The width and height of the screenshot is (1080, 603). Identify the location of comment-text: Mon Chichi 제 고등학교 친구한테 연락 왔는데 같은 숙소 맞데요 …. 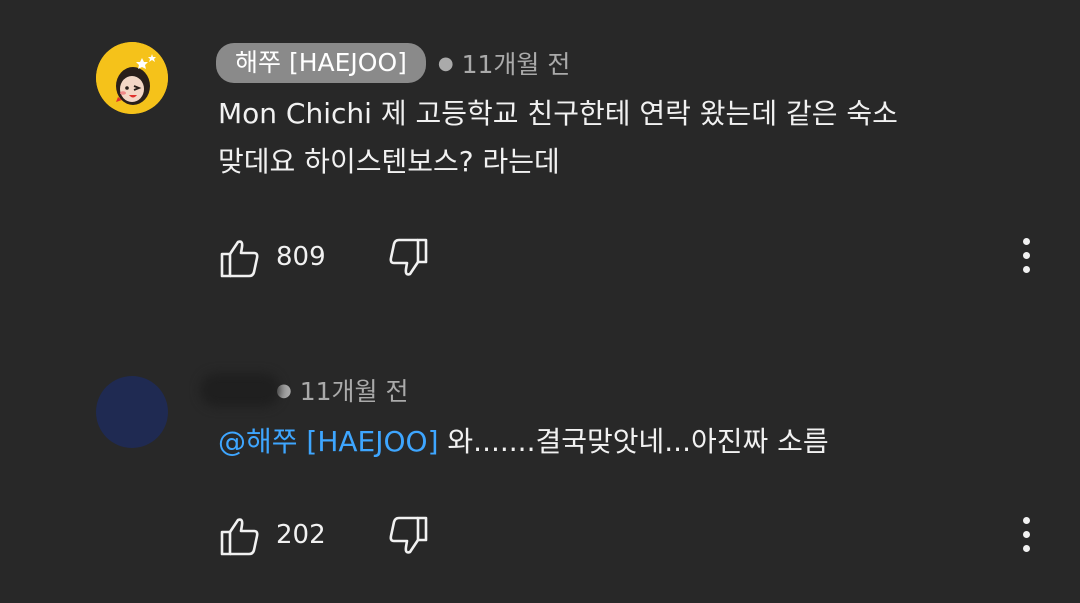
(558, 137).